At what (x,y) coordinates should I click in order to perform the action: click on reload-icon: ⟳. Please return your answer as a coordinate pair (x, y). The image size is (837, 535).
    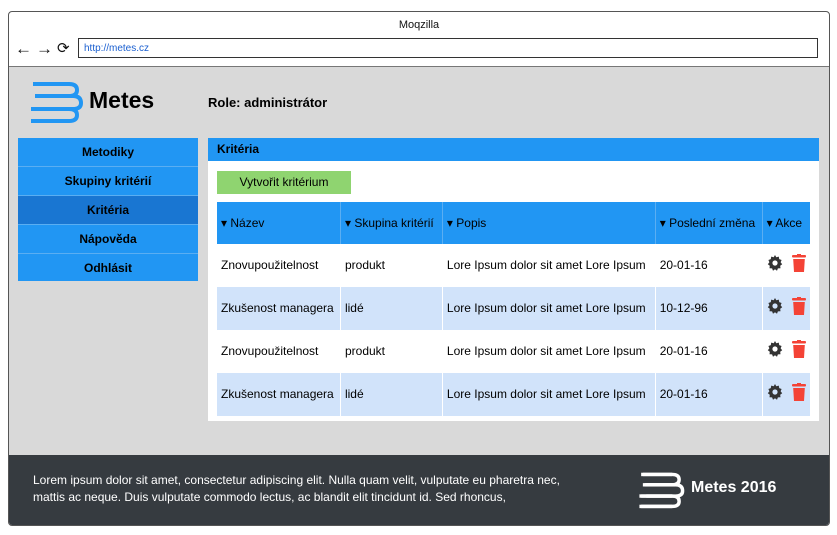
    Looking at the image, I should click on (63, 49).